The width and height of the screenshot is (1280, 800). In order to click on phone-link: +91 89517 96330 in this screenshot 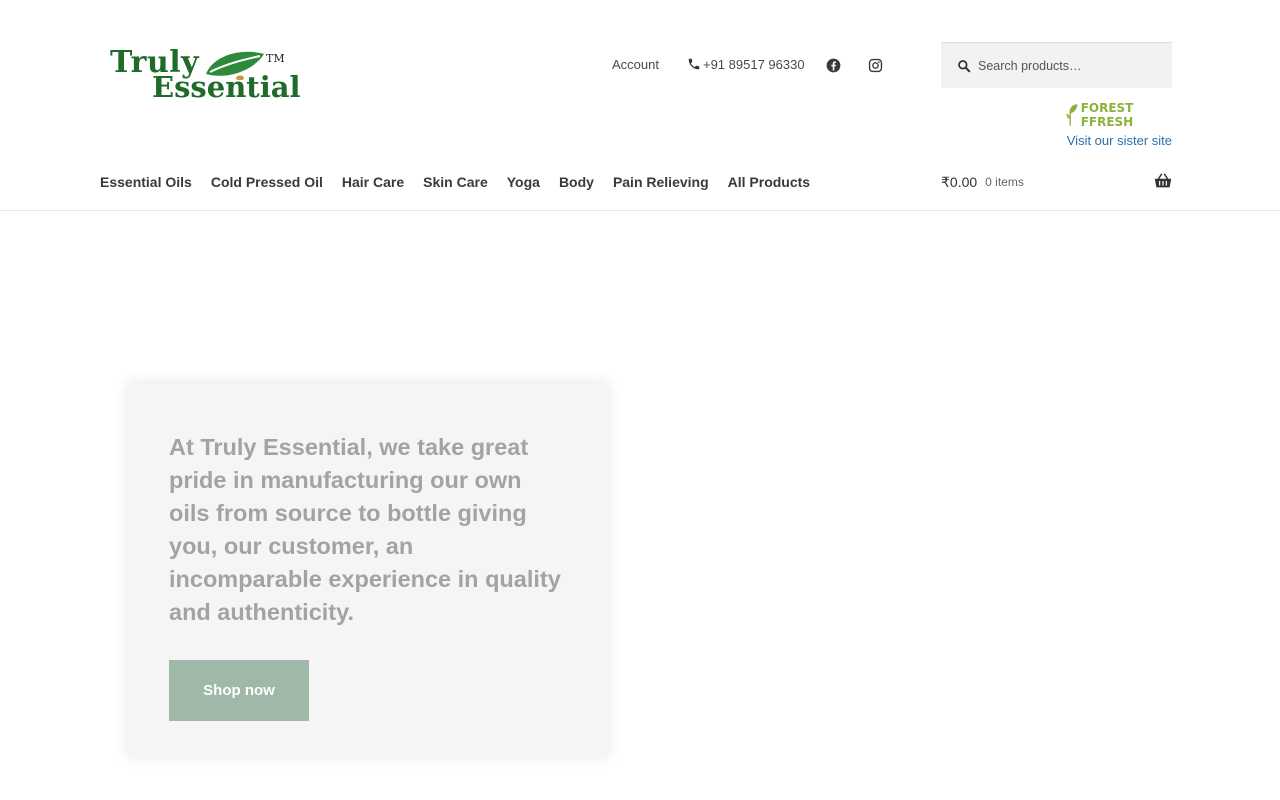, I will do `click(746, 64)`.